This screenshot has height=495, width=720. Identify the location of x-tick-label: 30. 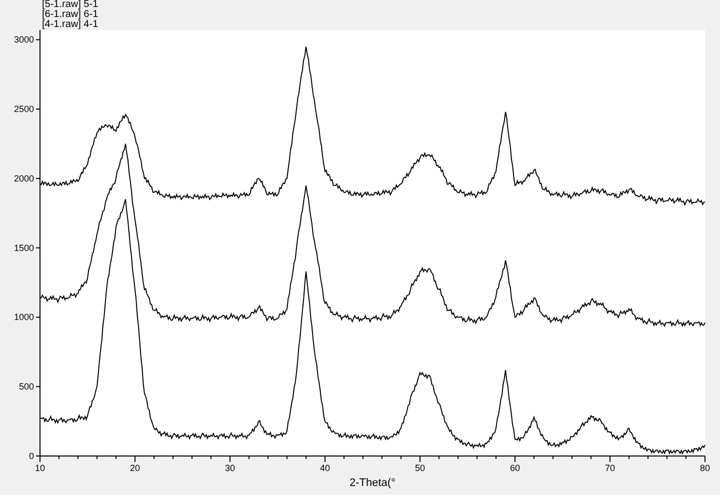
(230, 468).